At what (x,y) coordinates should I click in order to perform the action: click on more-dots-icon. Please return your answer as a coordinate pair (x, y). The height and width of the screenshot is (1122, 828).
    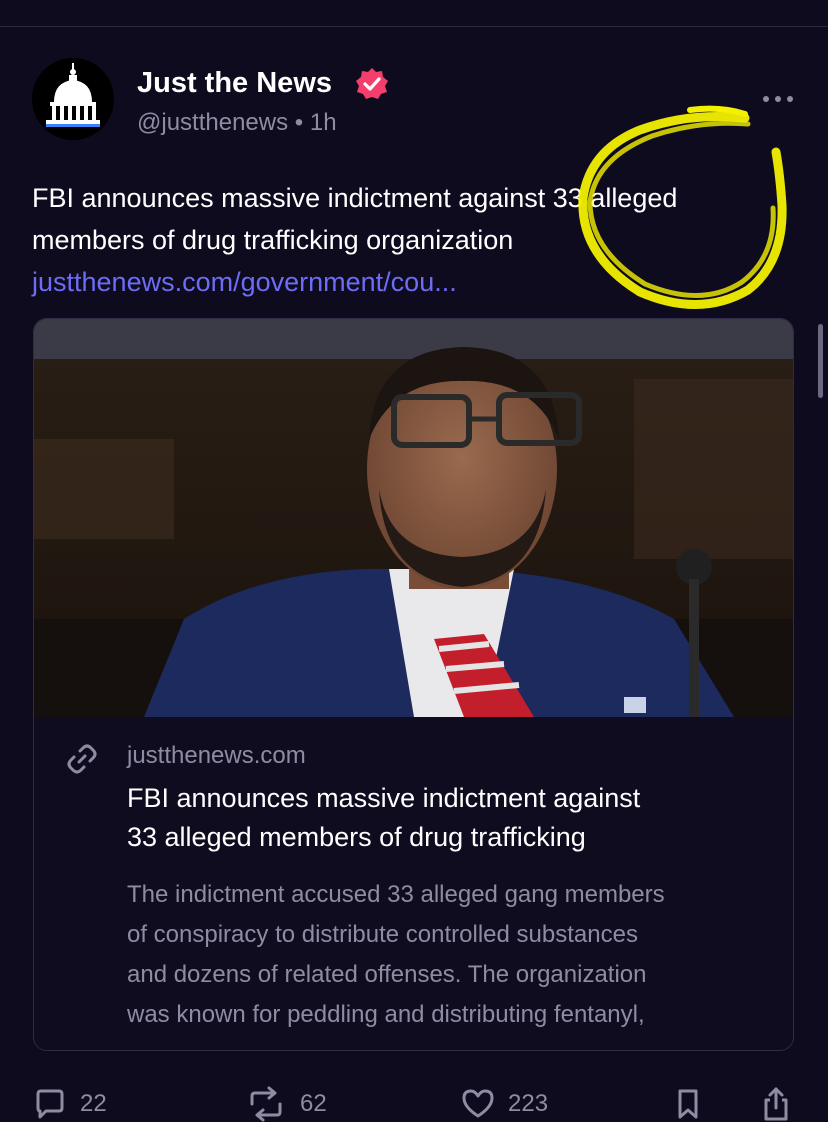
    Looking at the image, I should click on (778, 99).